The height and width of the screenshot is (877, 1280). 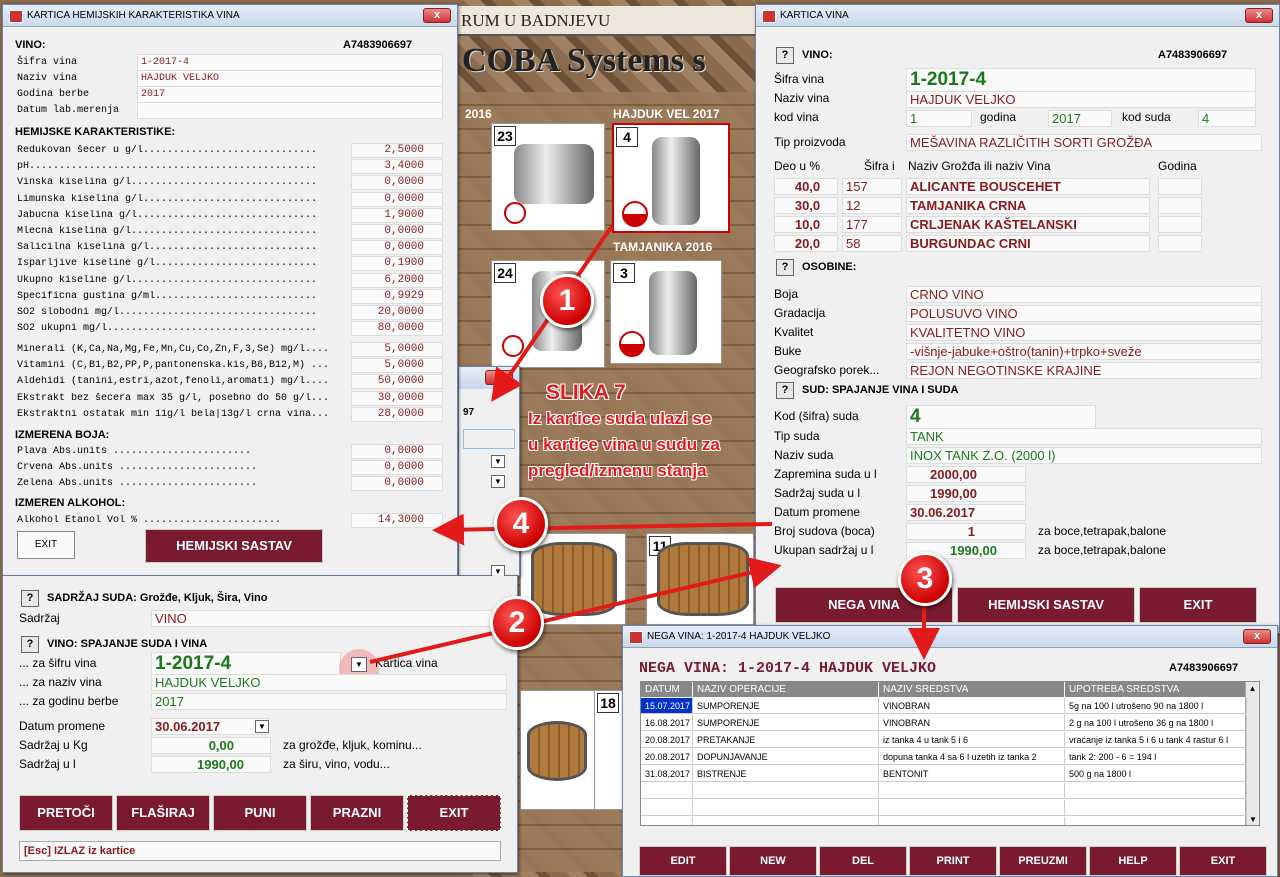 What do you see at coordinates (1084, 455) in the screenshot?
I see `nazivsuda-value: INOX TANK Z.O. (2000 l)` at bounding box center [1084, 455].